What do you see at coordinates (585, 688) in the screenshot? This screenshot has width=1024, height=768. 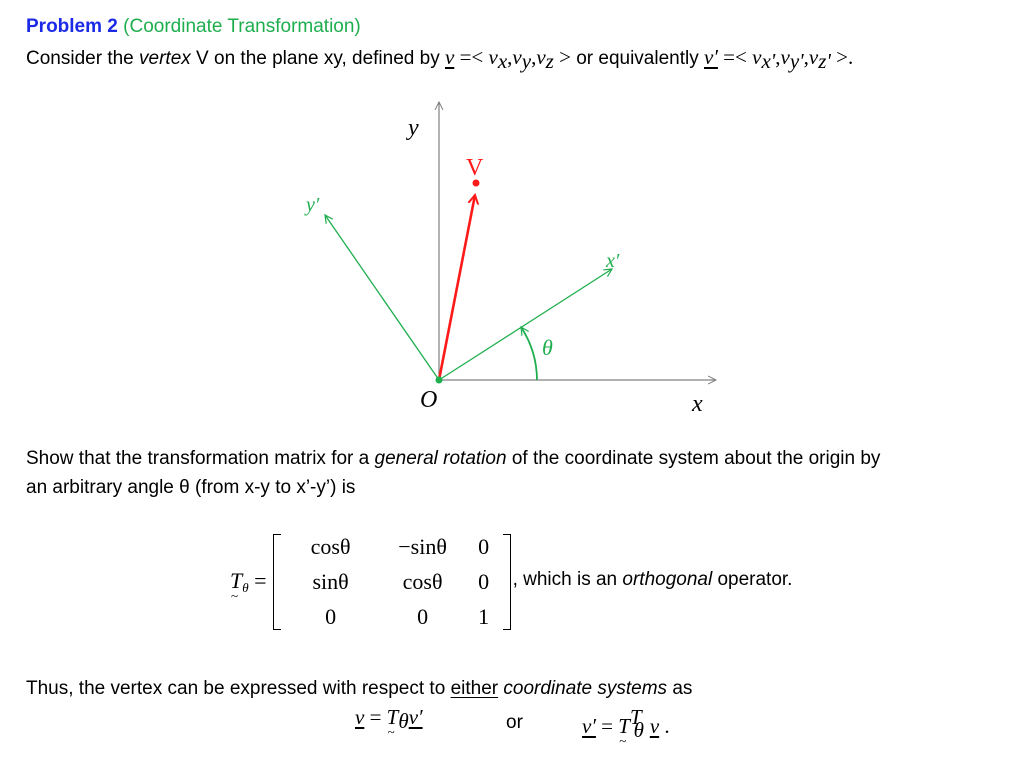 I see `coordinate-systems-emphasis: coordinate systems` at bounding box center [585, 688].